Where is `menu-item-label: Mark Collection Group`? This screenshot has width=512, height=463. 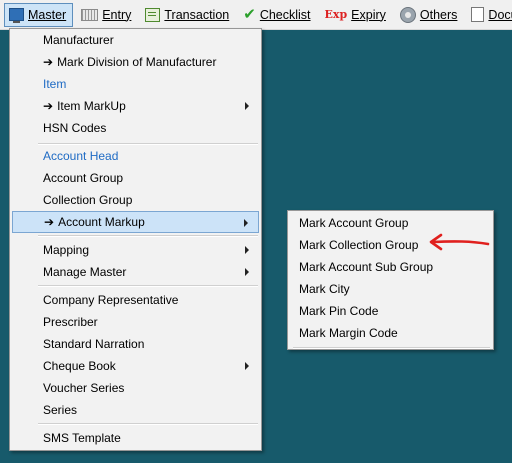
menu-item-label: Mark Collection Group is located at coordinates (359, 245).